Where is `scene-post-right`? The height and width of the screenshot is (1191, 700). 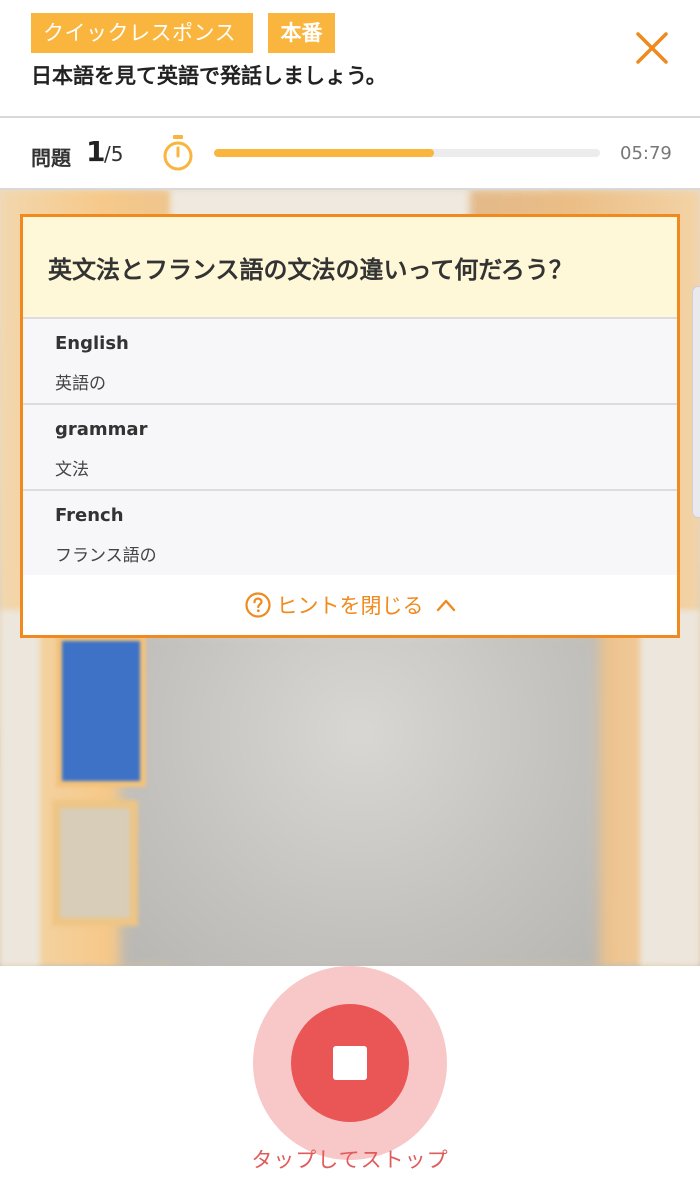
scene-post-right is located at coordinates (670, 788).